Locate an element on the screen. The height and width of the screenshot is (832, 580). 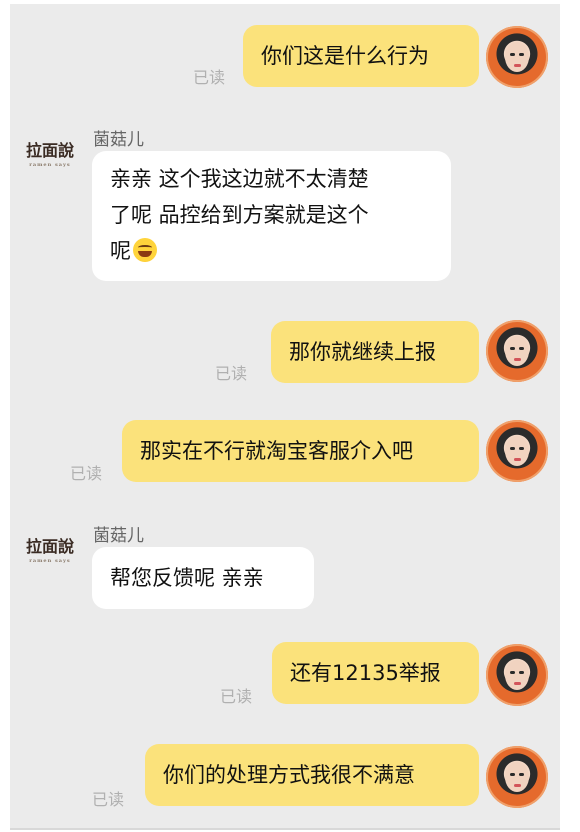
message-line: 了呢 品控给到方案就是这个 is located at coordinates (239, 215).